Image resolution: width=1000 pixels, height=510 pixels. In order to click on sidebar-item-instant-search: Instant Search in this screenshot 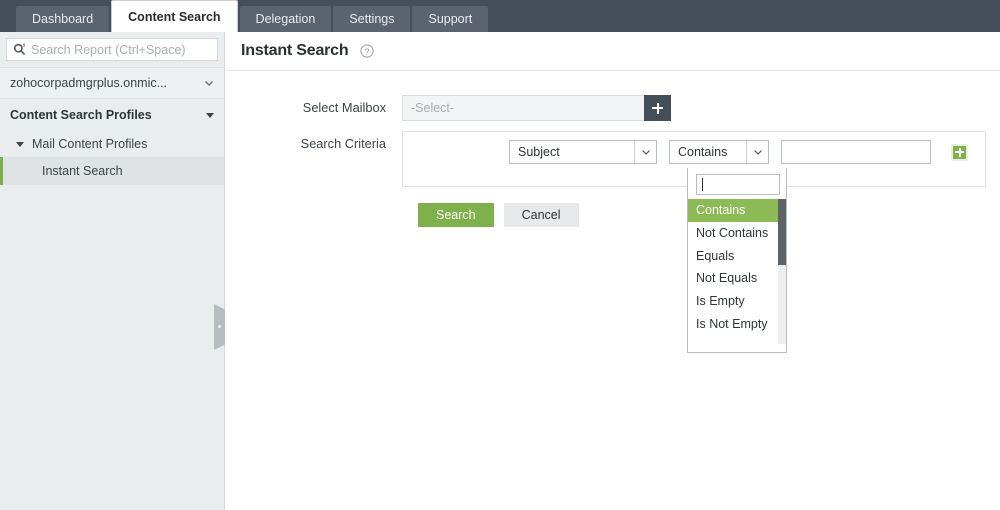, I will do `click(112, 171)`.